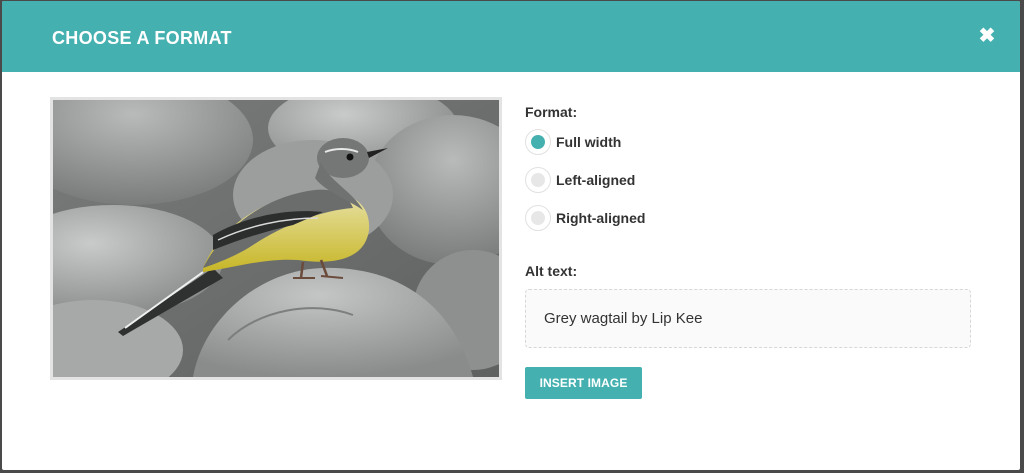  I want to click on alt-text-label: Alt text:, so click(551, 271).